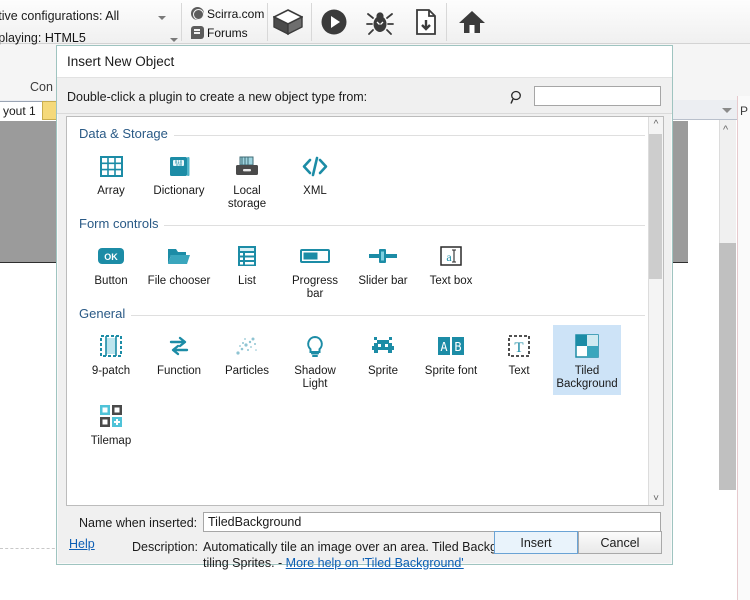  What do you see at coordinates (744, 111) in the screenshot?
I see `background-properties-label: P` at bounding box center [744, 111].